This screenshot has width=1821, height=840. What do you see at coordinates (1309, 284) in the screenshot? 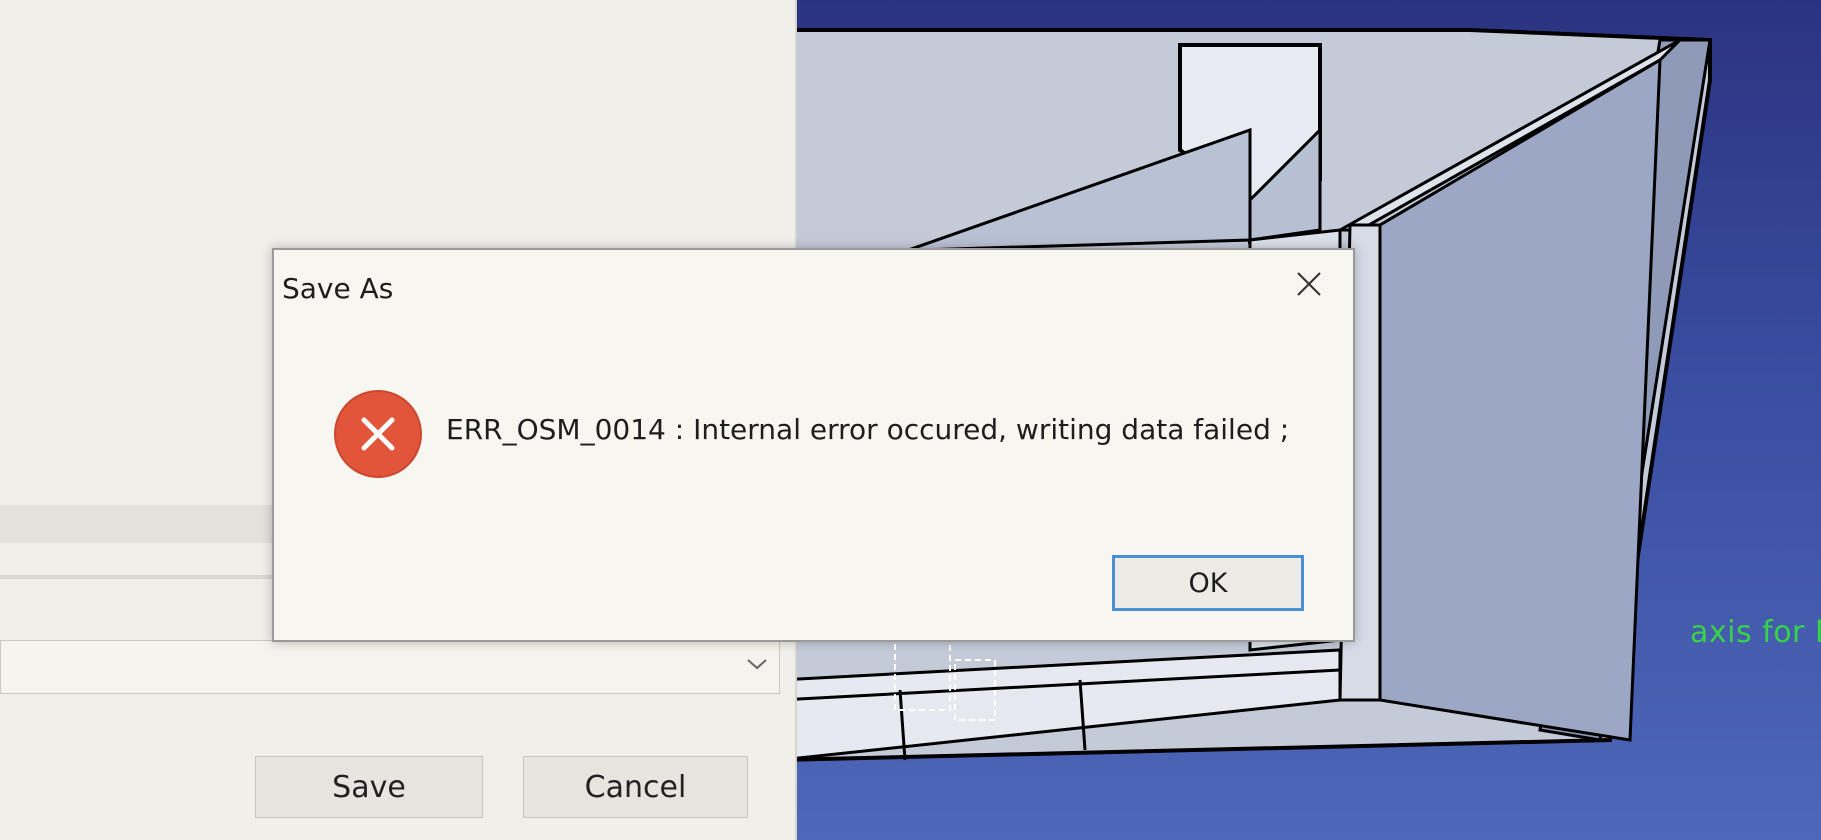
I see `close-icon` at bounding box center [1309, 284].